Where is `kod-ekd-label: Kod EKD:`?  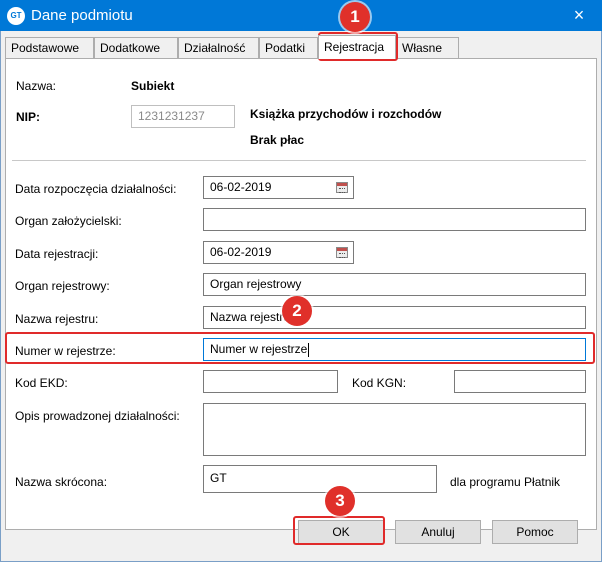
kod-ekd-label: Kod EKD: is located at coordinates (41, 383).